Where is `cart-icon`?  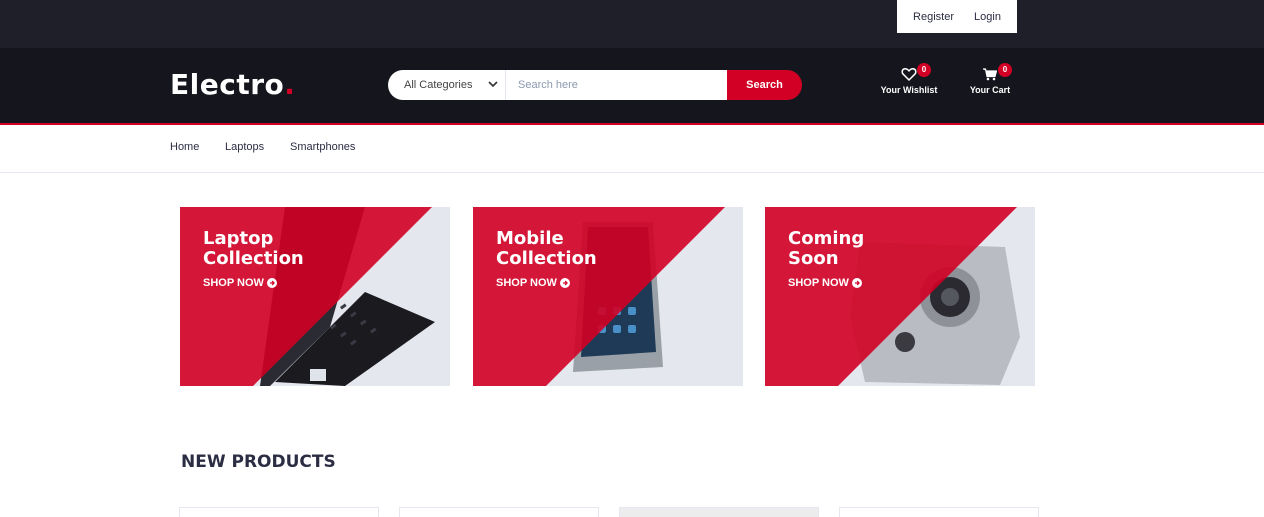 cart-icon is located at coordinates (990, 74).